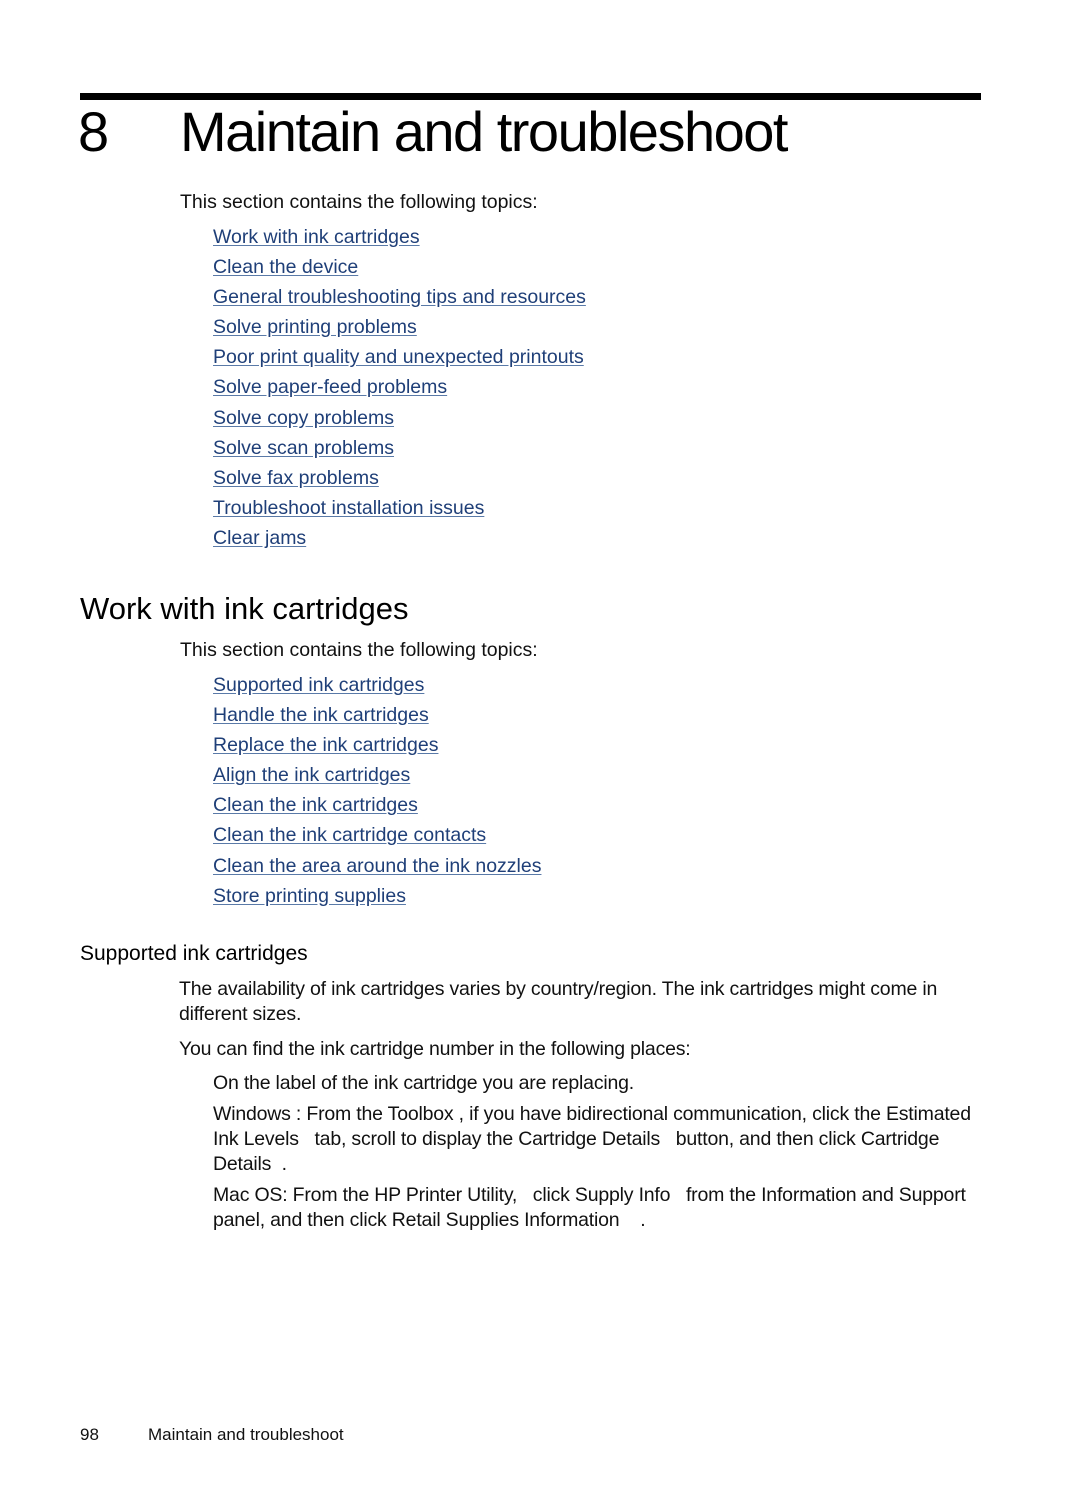 The height and width of the screenshot is (1496, 1080). What do you see at coordinates (296, 478) in the screenshot?
I see `topic-link-solve-fax-problems: Solve fax problems` at bounding box center [296, 478].